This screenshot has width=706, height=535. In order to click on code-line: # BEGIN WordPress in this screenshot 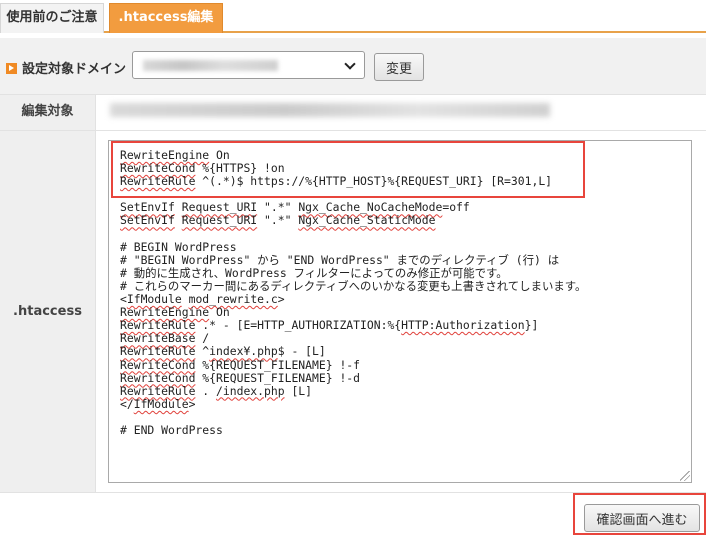, I will do `click(178, 246)`.